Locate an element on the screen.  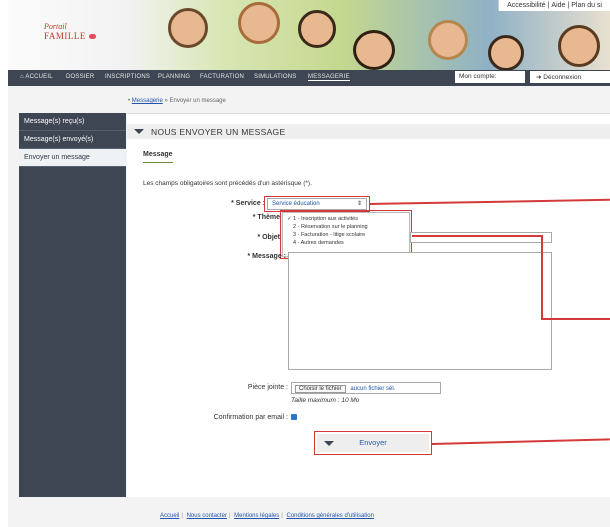
account-select: Mon compte: is located at coordinates (490, 77).